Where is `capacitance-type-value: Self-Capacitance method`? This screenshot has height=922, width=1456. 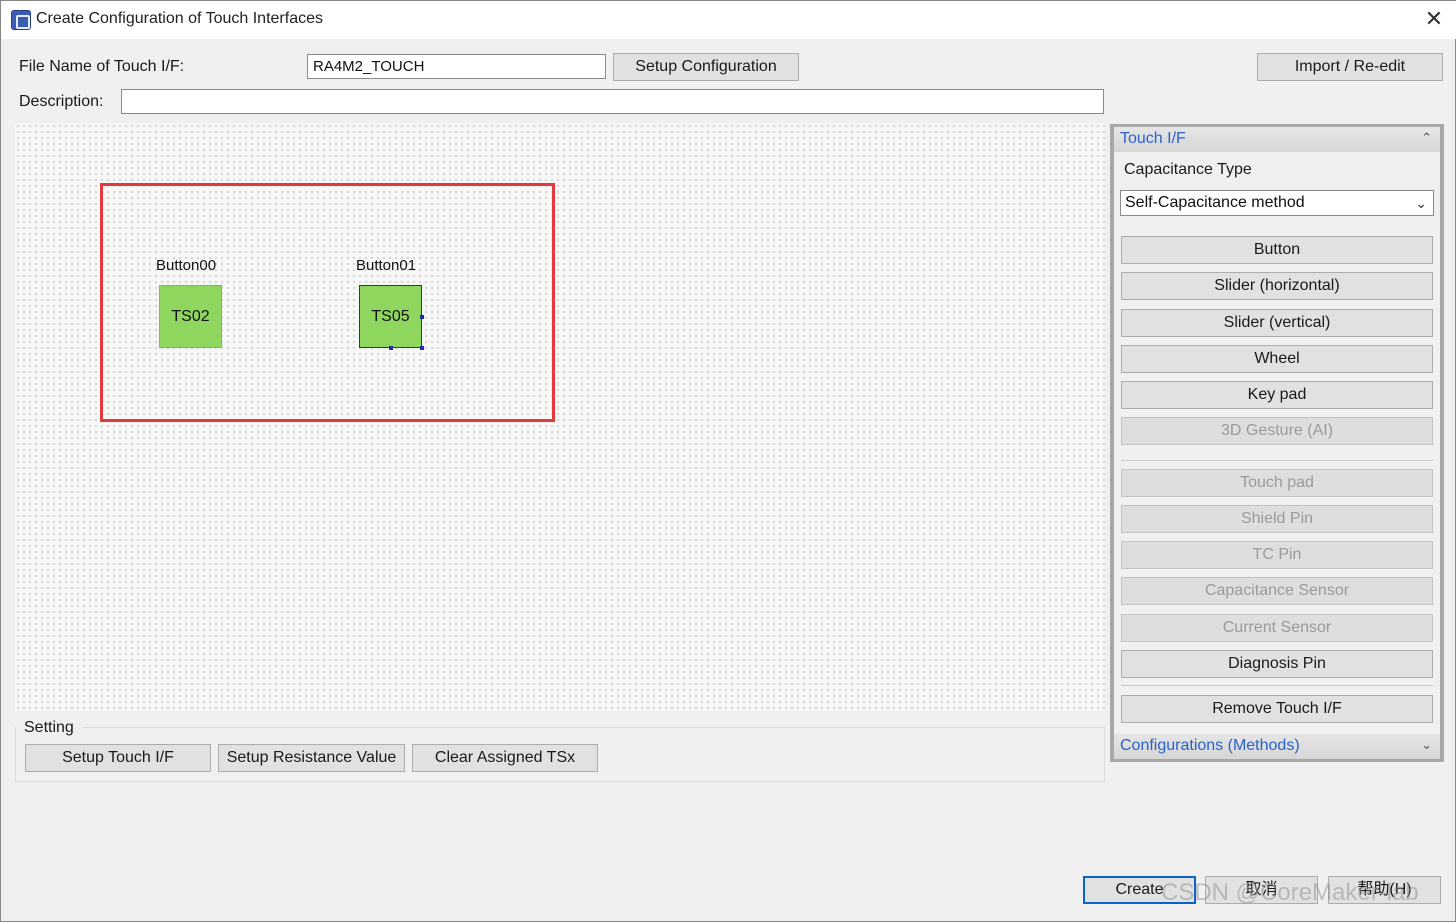 capacitance-type-value: Self-Capacitance method is located at coordinates (1215, 202).